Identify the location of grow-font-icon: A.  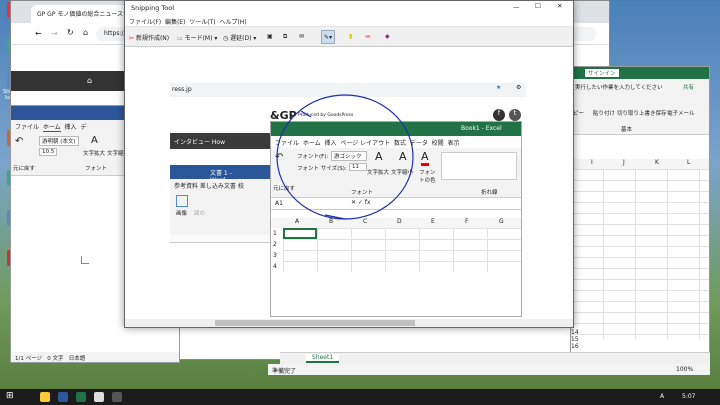
(94, 140).